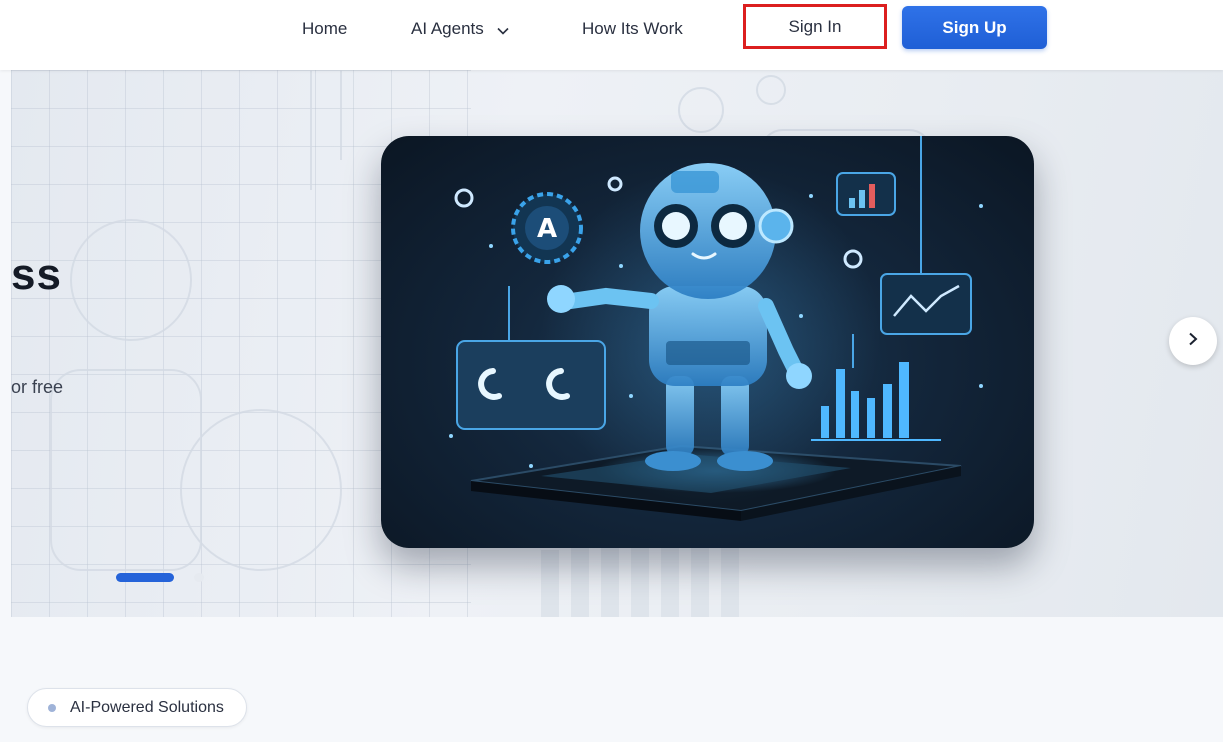 Image resolution: width=1223 pixels, height=742 pixels. I want to click on svg-text: A, so click(547, 229).